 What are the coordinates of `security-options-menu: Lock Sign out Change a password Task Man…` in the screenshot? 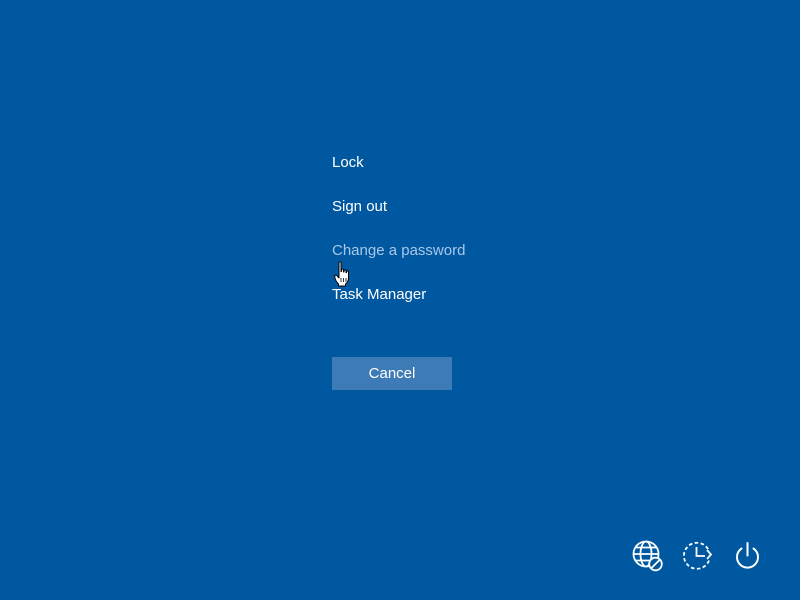 It's located at (432, 240).